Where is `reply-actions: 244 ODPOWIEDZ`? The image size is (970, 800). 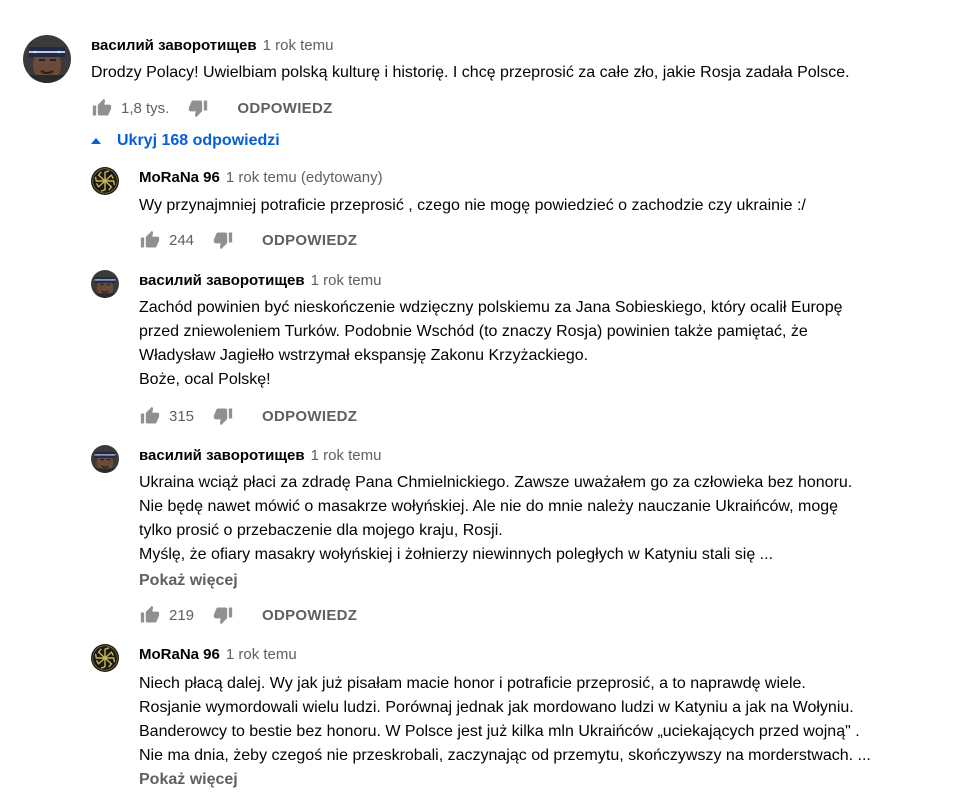 reply-actions: 244 ODPOWIEDZ is located at coordinates (248, 240).